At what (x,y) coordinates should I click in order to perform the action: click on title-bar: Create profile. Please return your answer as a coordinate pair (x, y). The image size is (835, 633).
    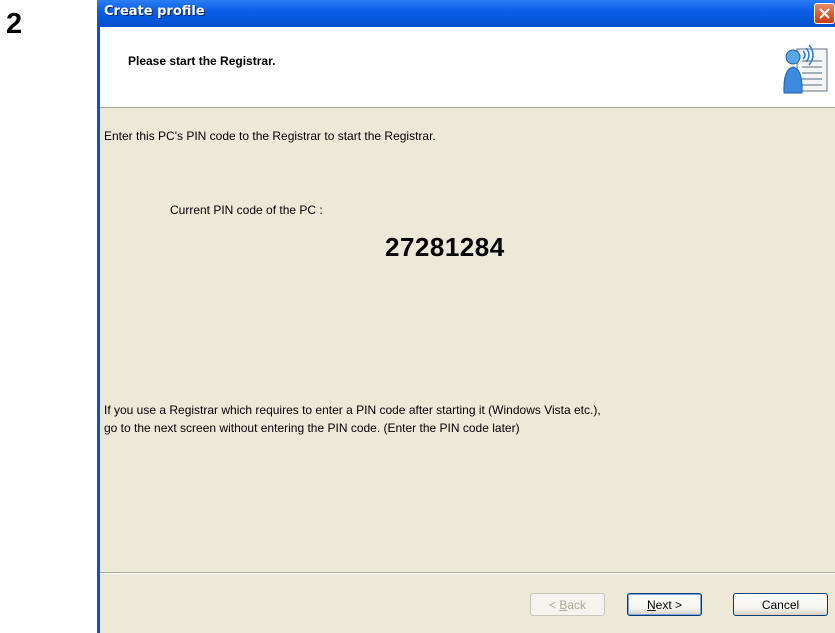
    Looking at the image, I should click on (466, 13).